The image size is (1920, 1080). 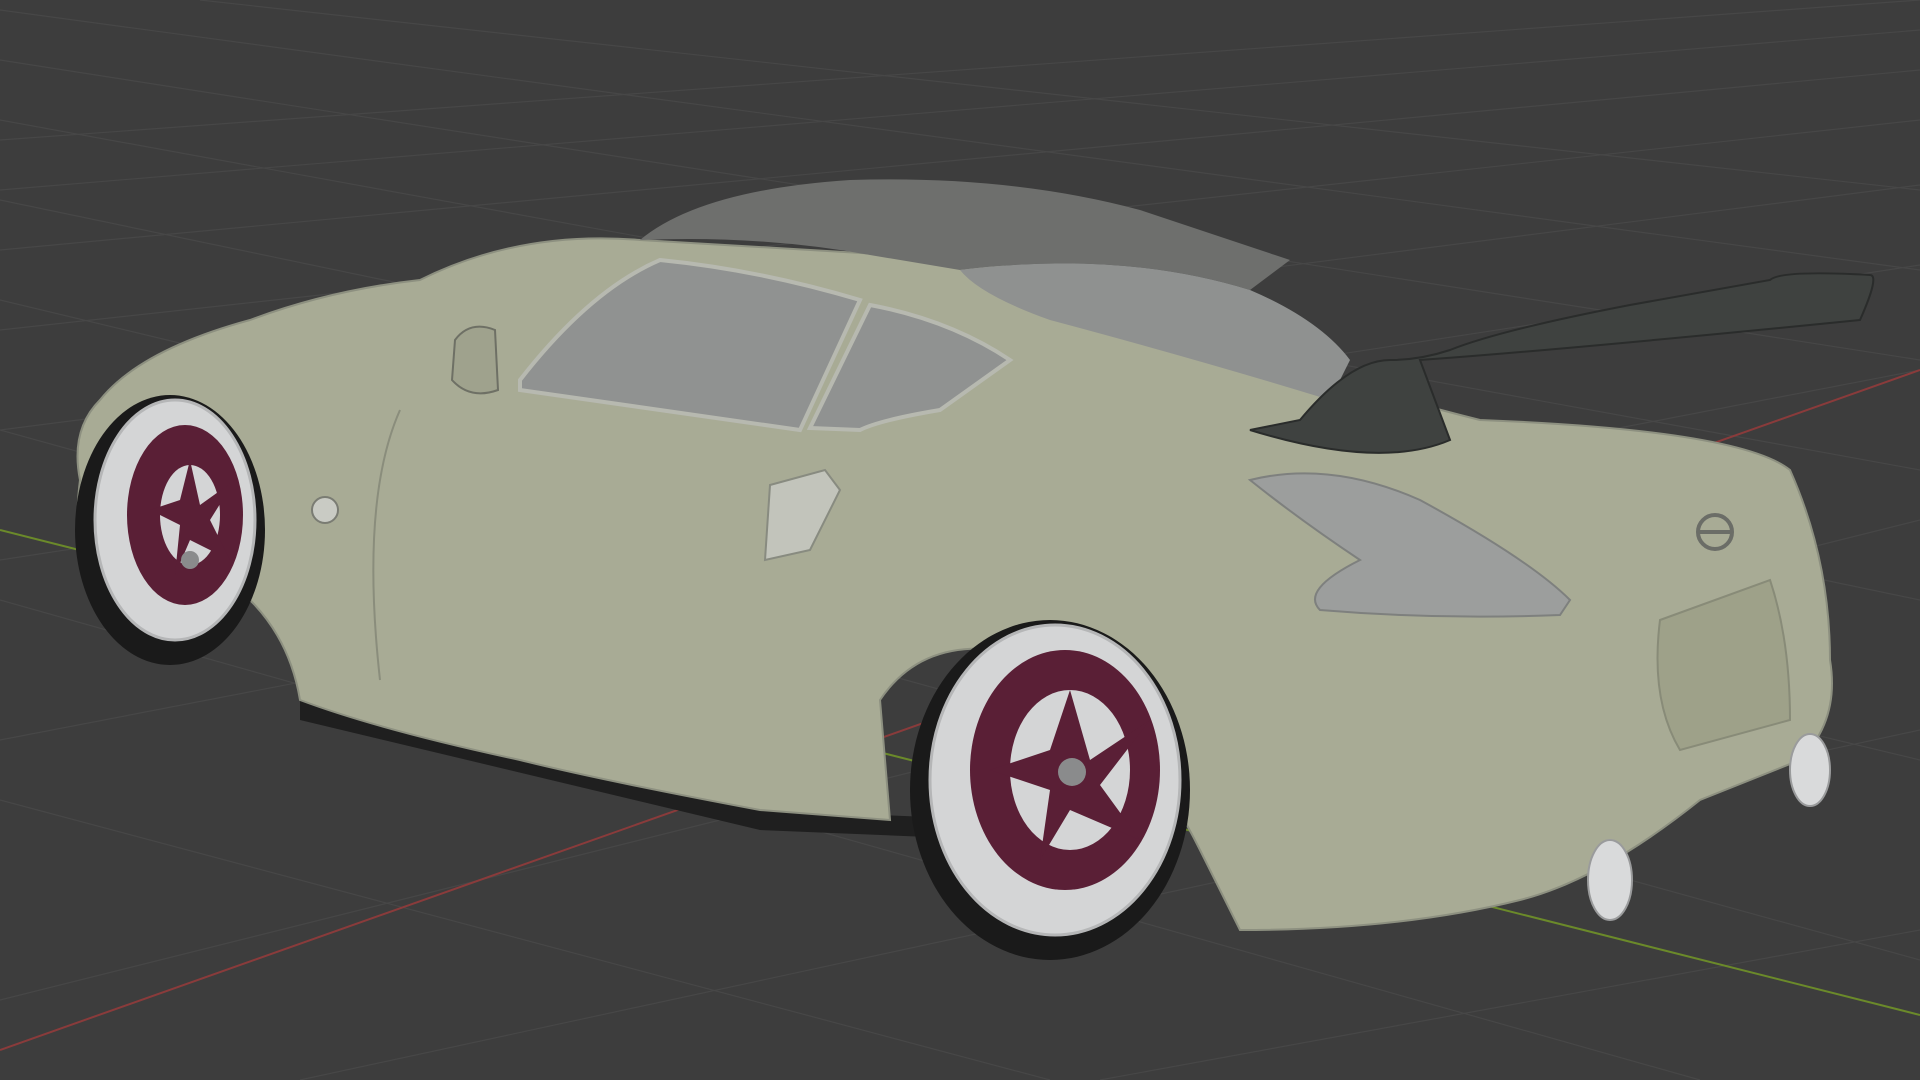 I want to click on rear-wheel, so click(x=1050, y=790).